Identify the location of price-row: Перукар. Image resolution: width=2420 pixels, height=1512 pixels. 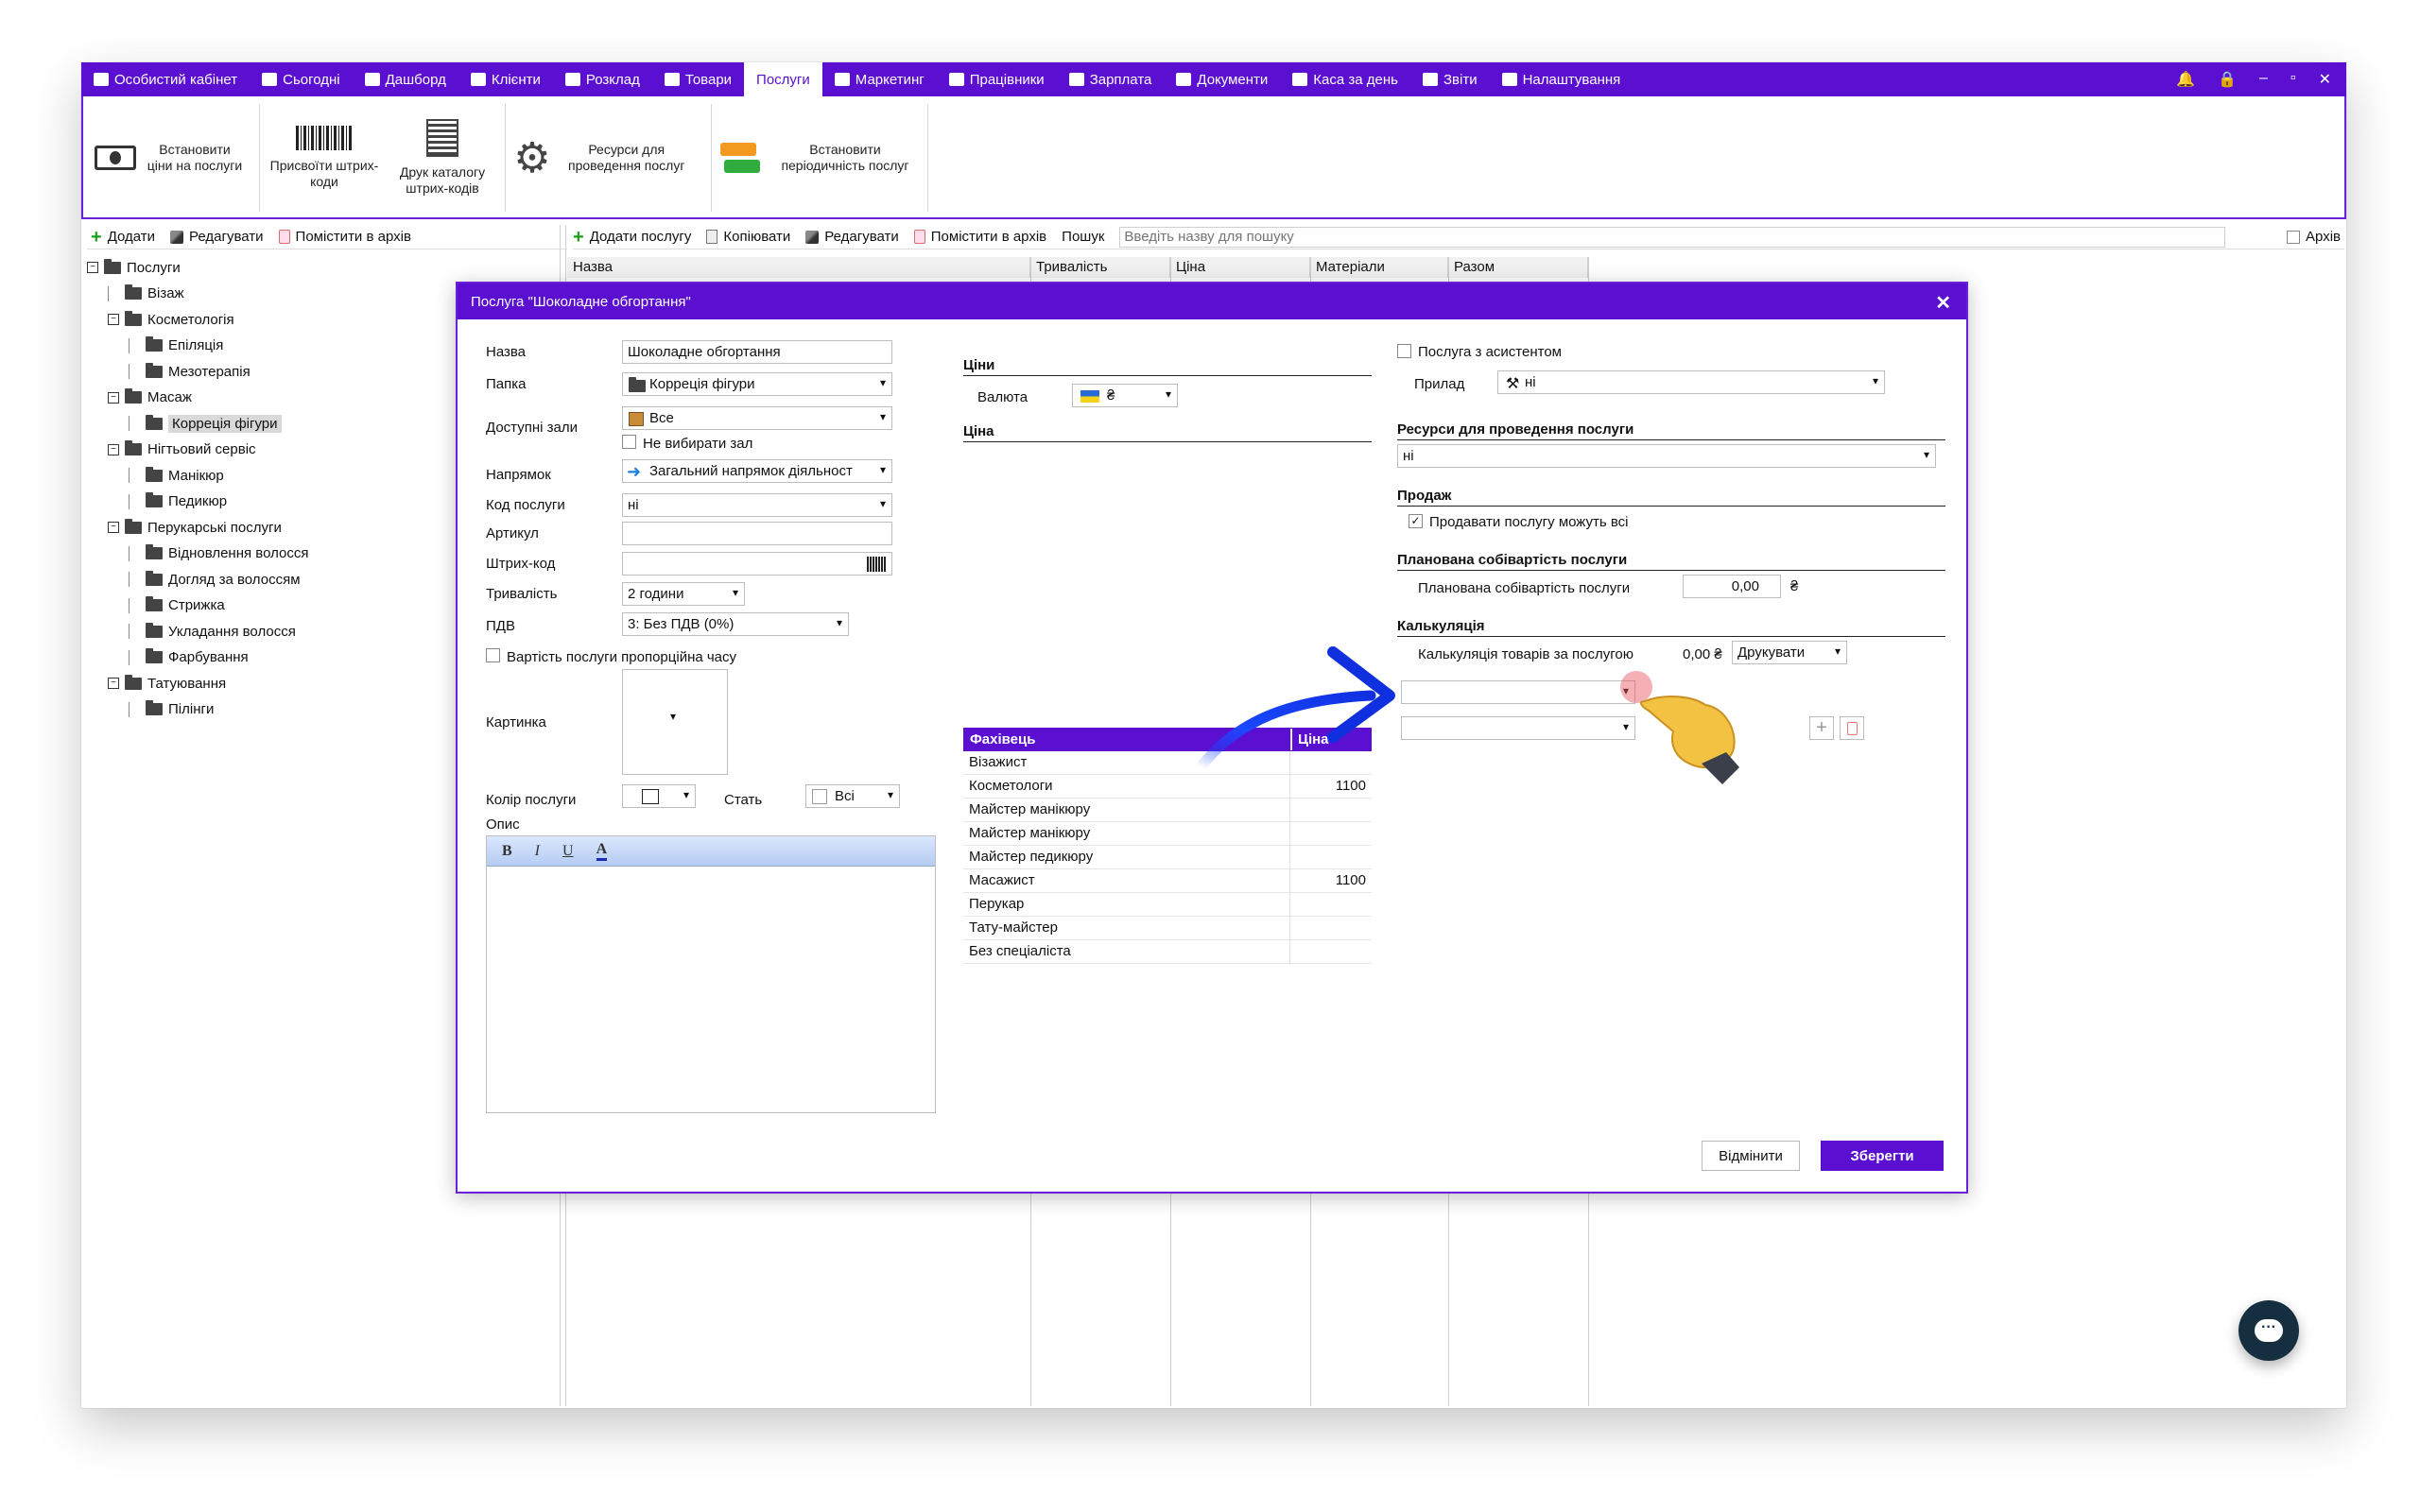
(1167, 905).